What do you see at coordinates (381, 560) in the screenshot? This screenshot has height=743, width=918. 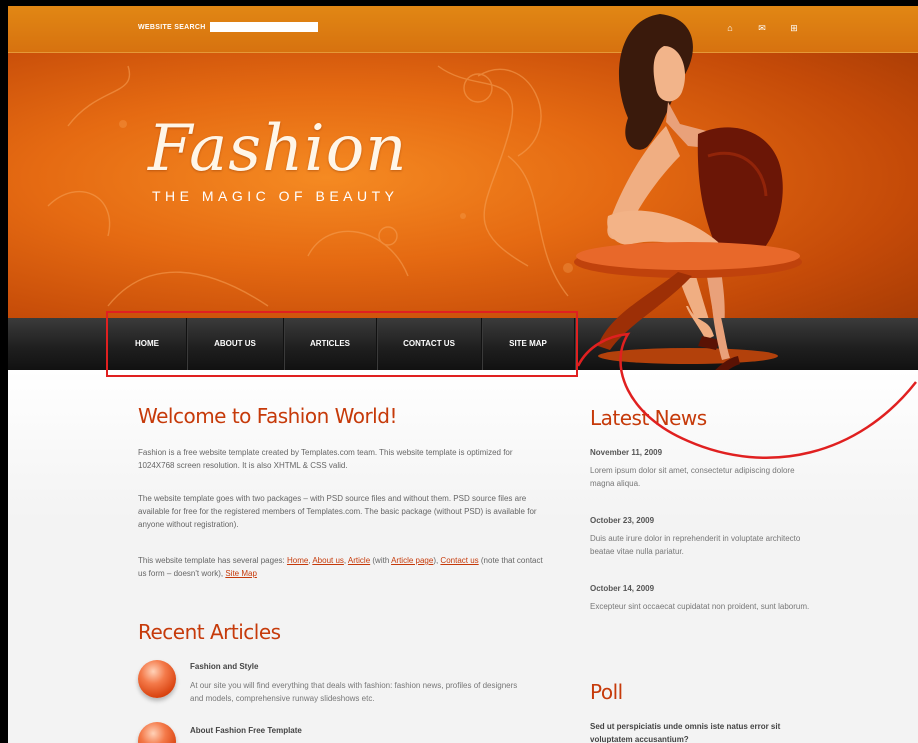 I see `with-text: (with` at bounding box center [381, 560].